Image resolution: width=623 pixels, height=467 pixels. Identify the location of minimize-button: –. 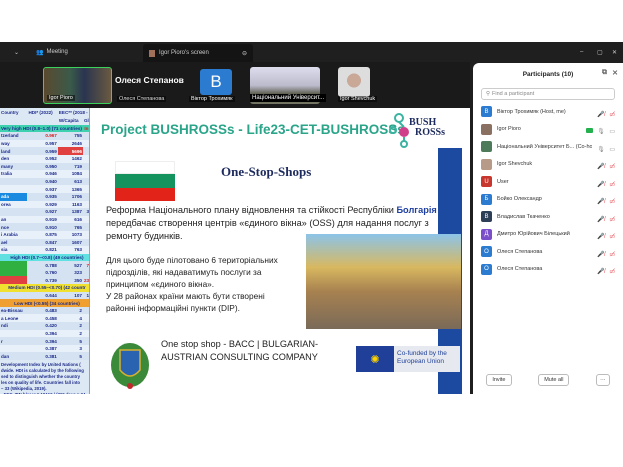
(581, 52).